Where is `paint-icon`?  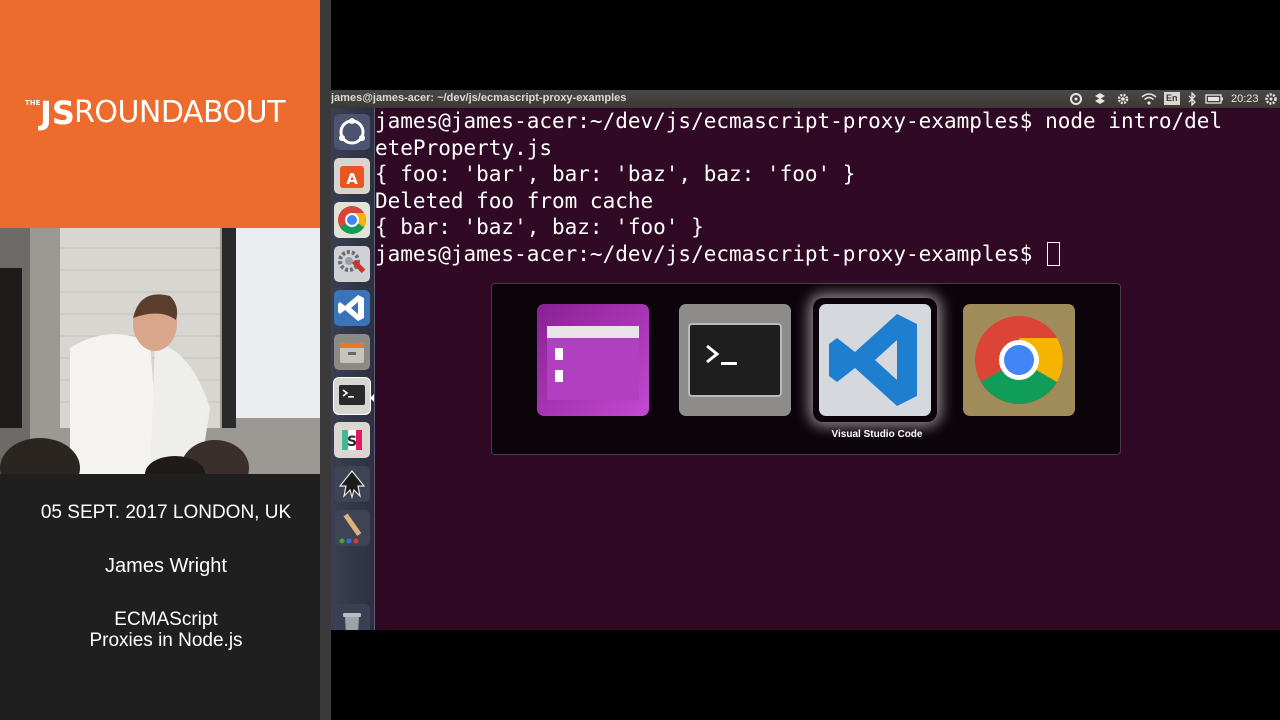
paint-icon is located at coordinates (352, 528).